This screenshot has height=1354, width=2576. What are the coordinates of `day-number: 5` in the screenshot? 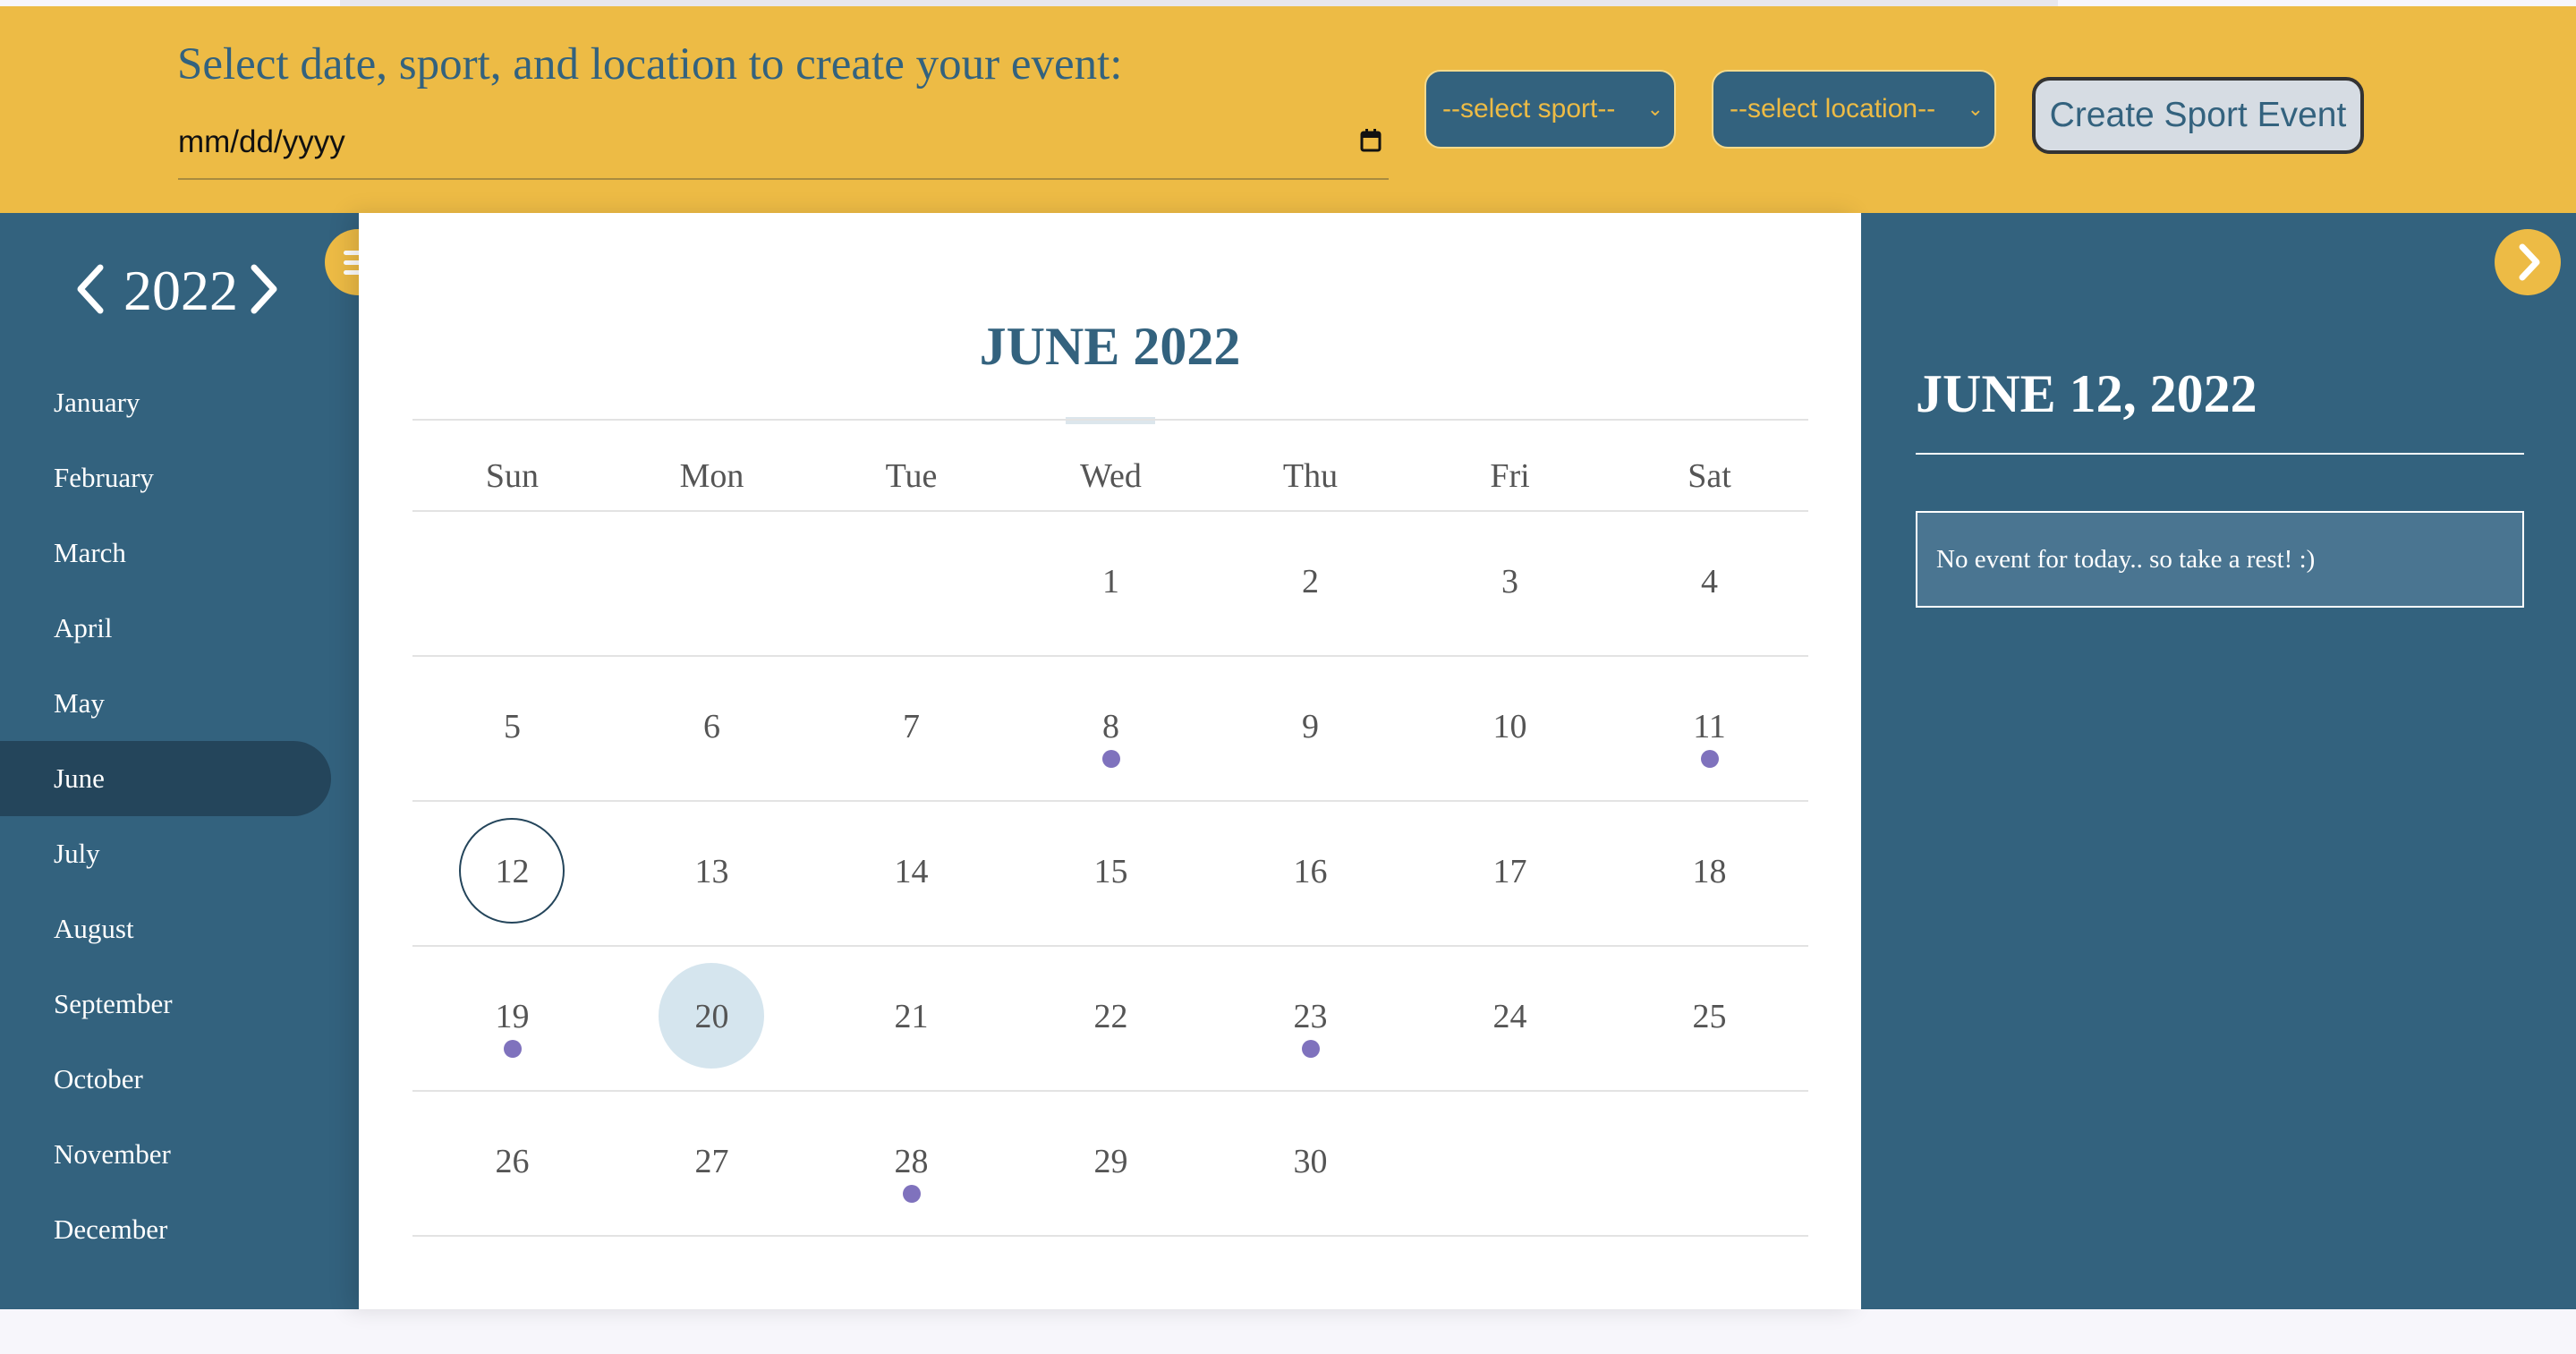 It's located at (512, 727).